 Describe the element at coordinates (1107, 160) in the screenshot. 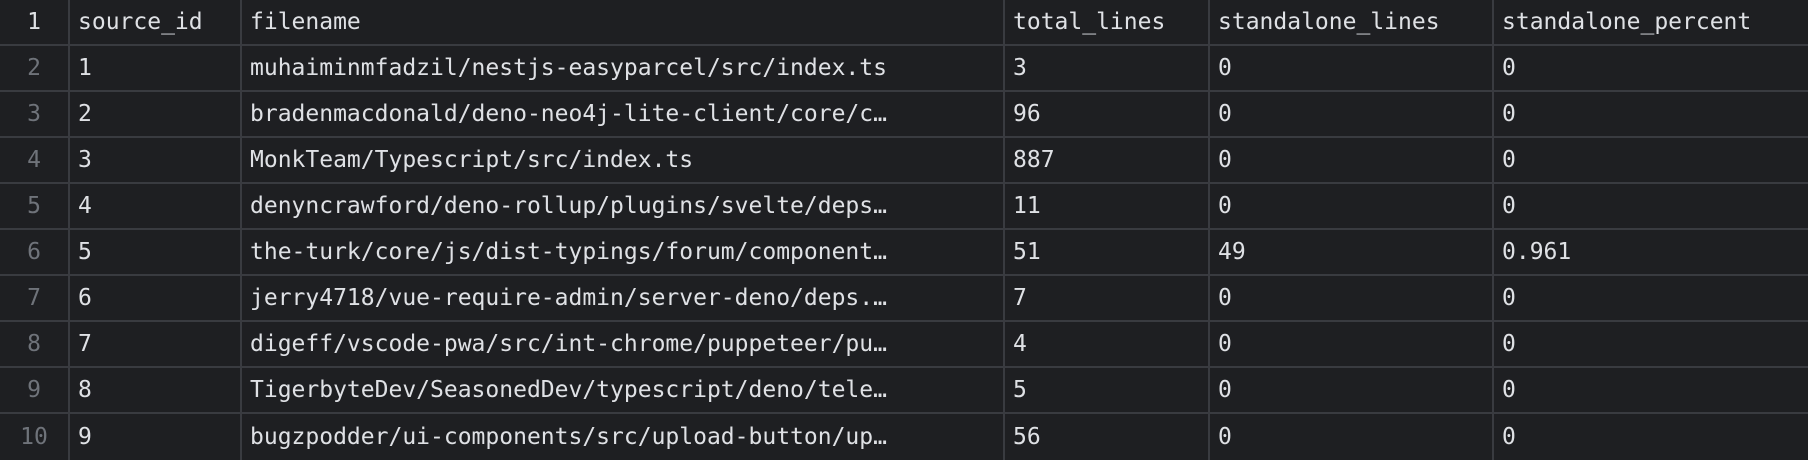

I see `cell-total-lines: 887` at that location.